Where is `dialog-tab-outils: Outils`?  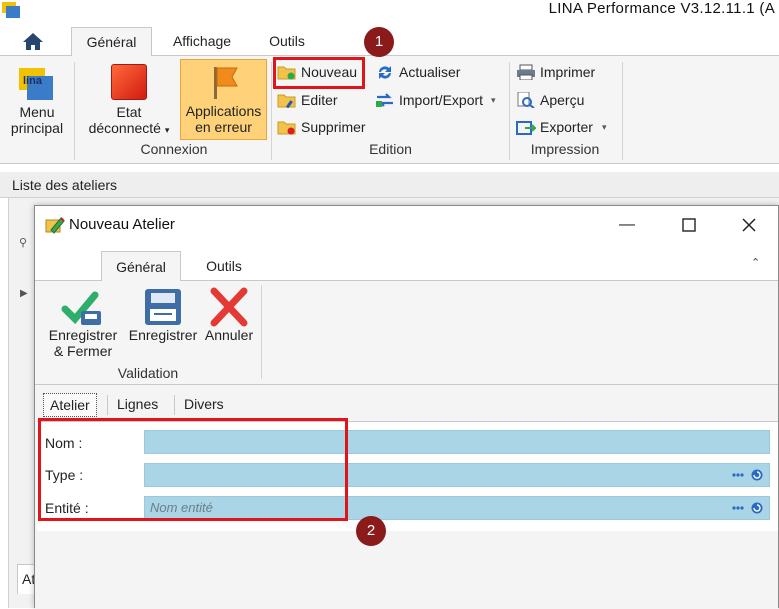
dialog-tab-outils: Outils is located at coordinates (224, 266).